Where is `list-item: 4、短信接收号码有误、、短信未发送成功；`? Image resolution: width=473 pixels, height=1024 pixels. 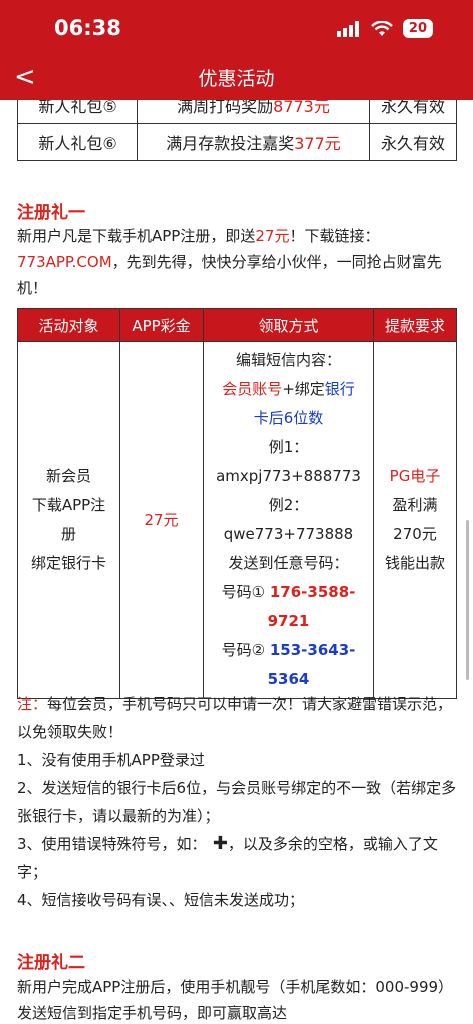
list-item: 4、短信接收号码有误、、短信未发送成功； is located at coordinates (161, 900).